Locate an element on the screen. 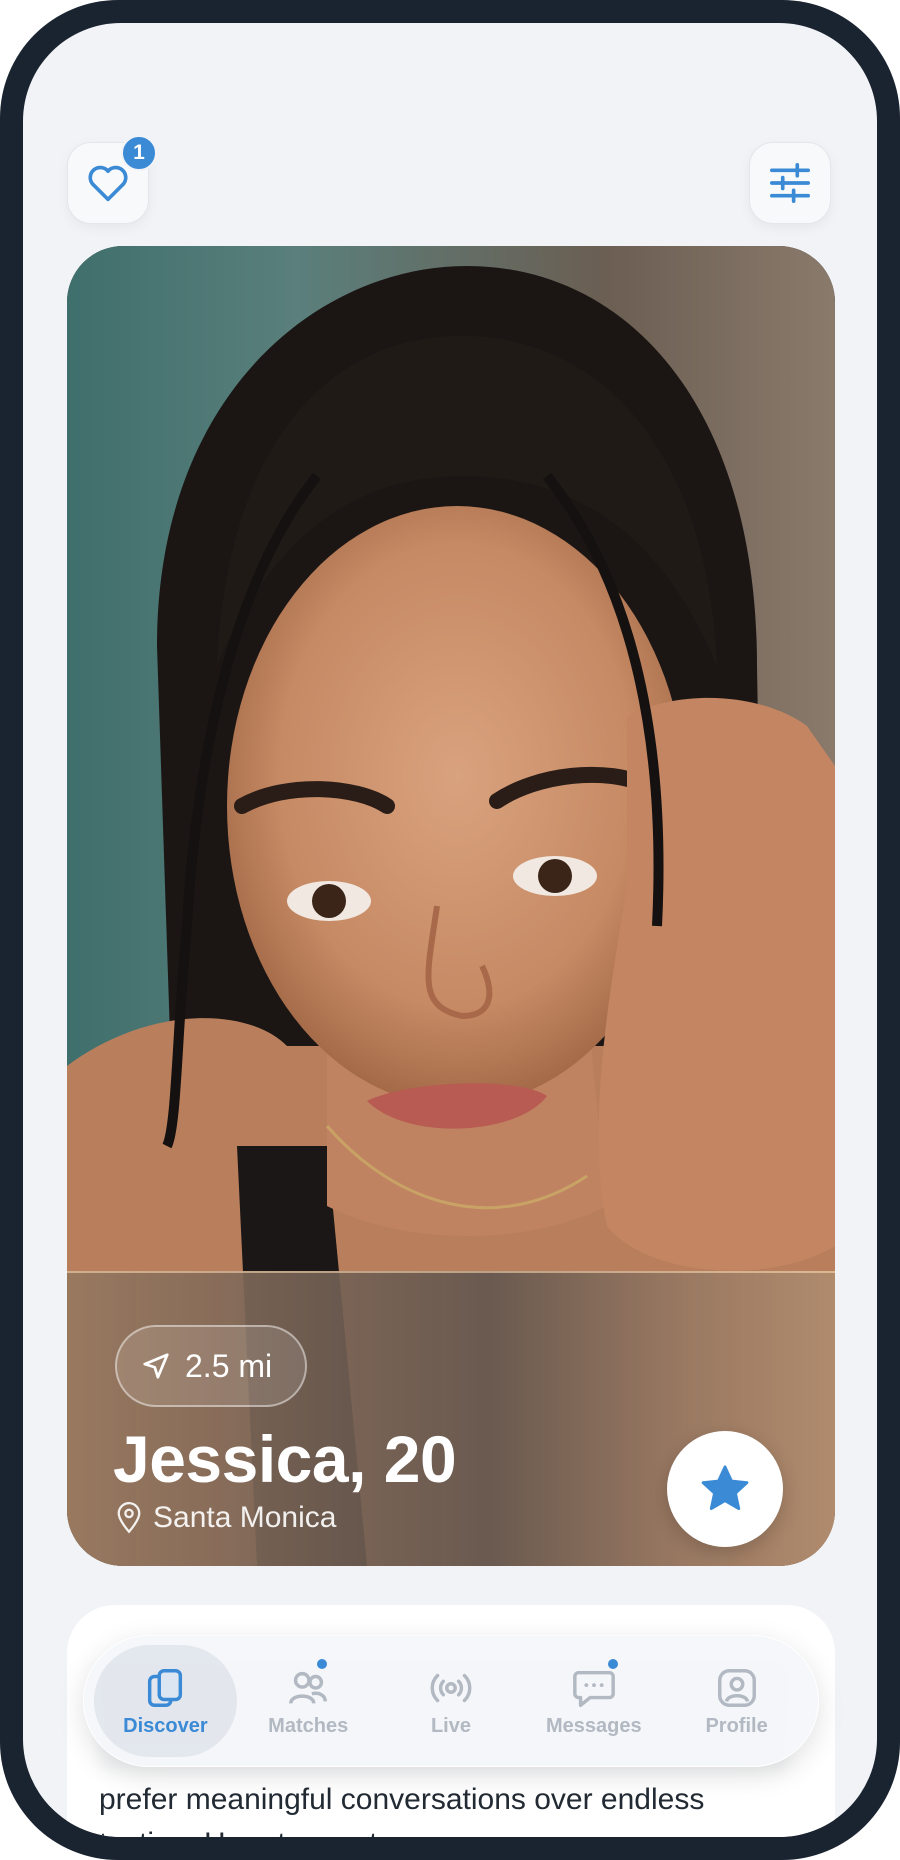 This screenshot has width=900, height=1860. tab-messages: Messages is located at coordinates (593, 1701).